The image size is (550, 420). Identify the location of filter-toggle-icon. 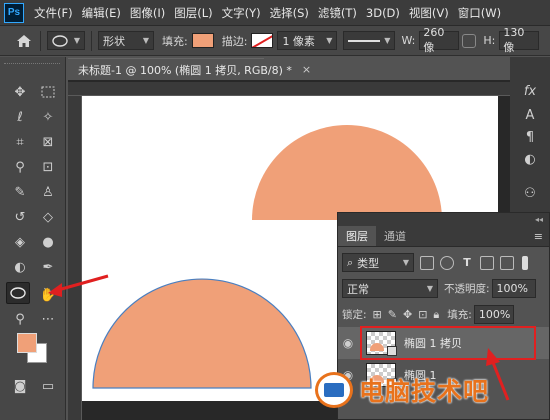
(525, 262).